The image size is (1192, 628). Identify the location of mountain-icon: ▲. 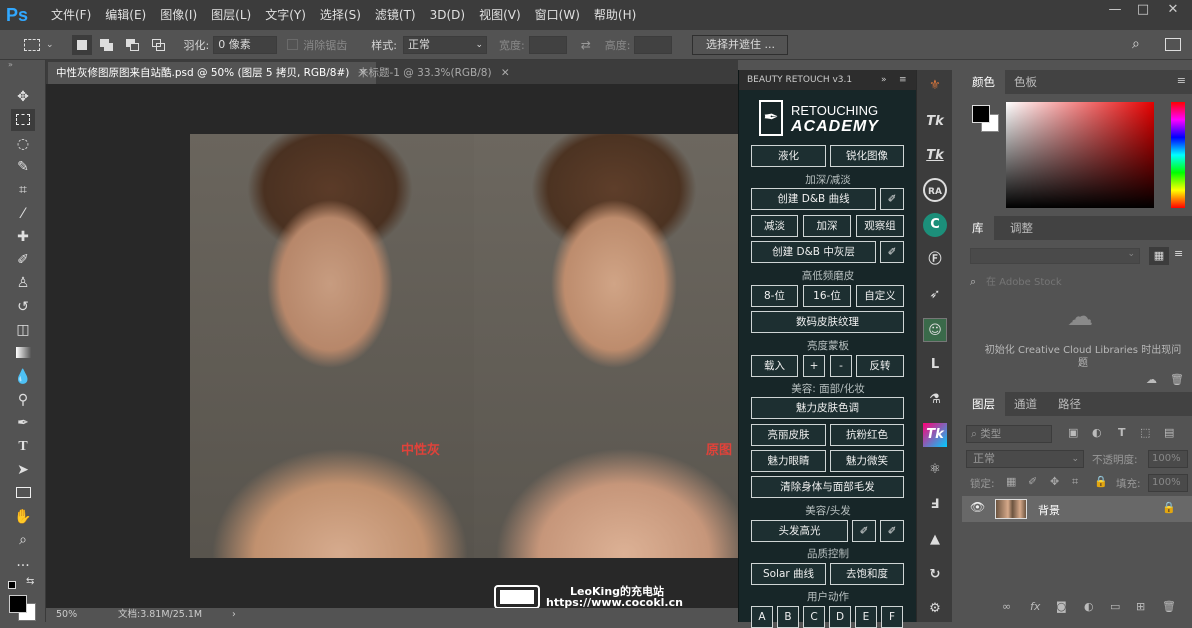
(935, 540).